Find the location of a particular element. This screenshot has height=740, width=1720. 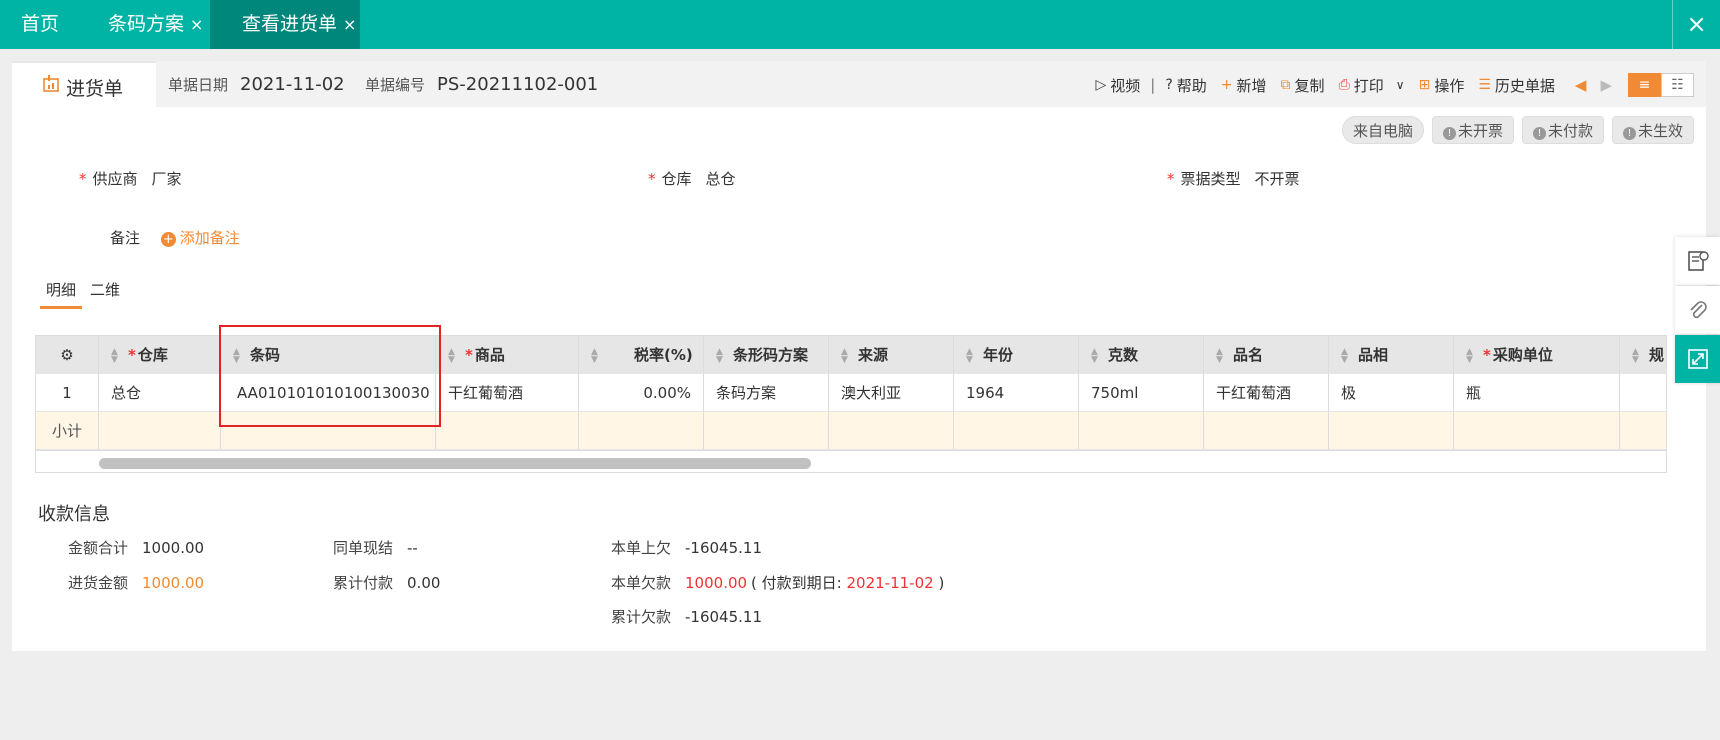

add-button: + 新增 is located at coordinates (1244, 85).